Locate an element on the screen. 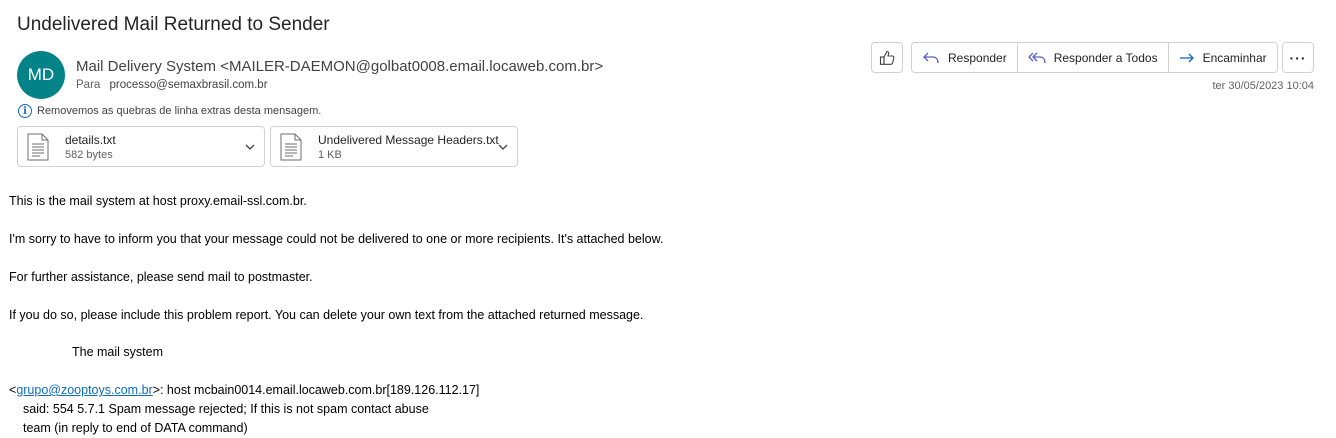 This screenshot has height=438, width=1336. attachment-size: 1 KB is located at coordinates (330, 155).